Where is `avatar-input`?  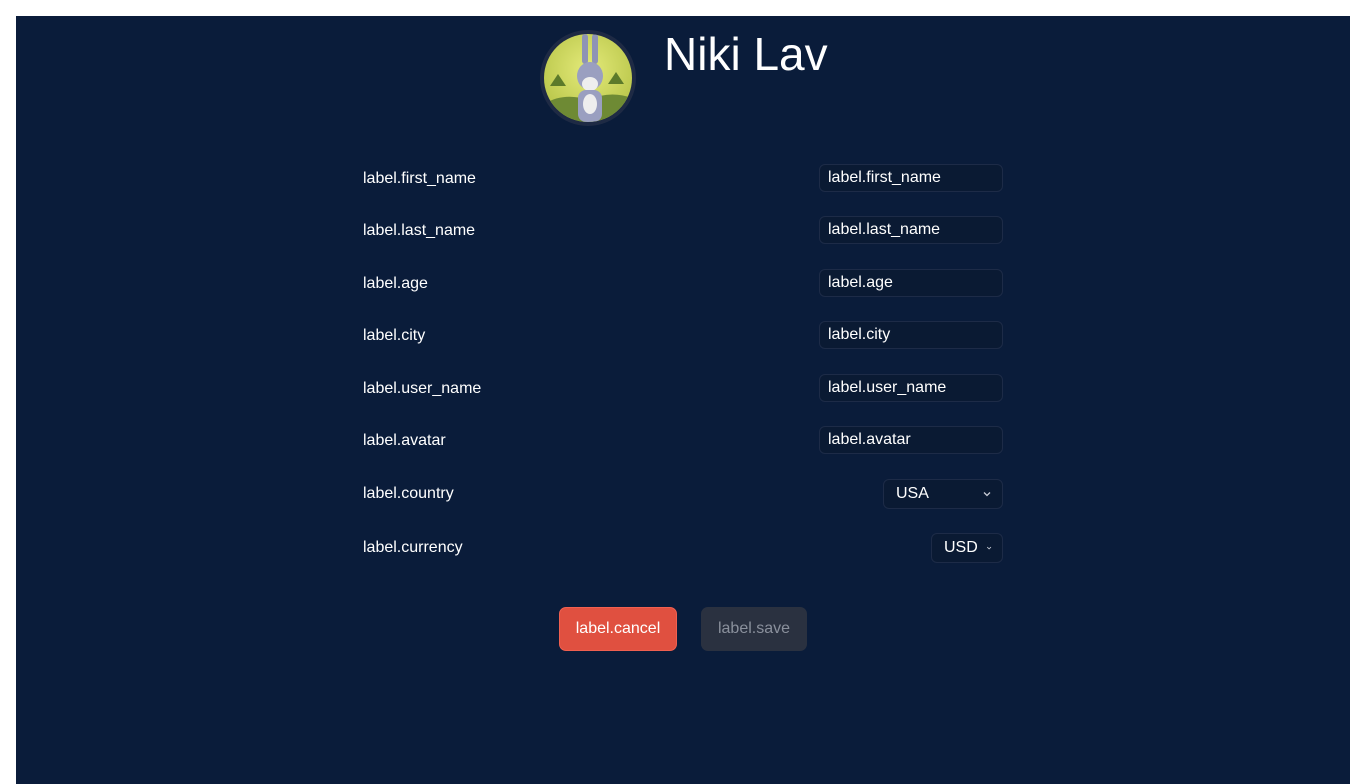
avatar-input is located at coordinates (911, 440).